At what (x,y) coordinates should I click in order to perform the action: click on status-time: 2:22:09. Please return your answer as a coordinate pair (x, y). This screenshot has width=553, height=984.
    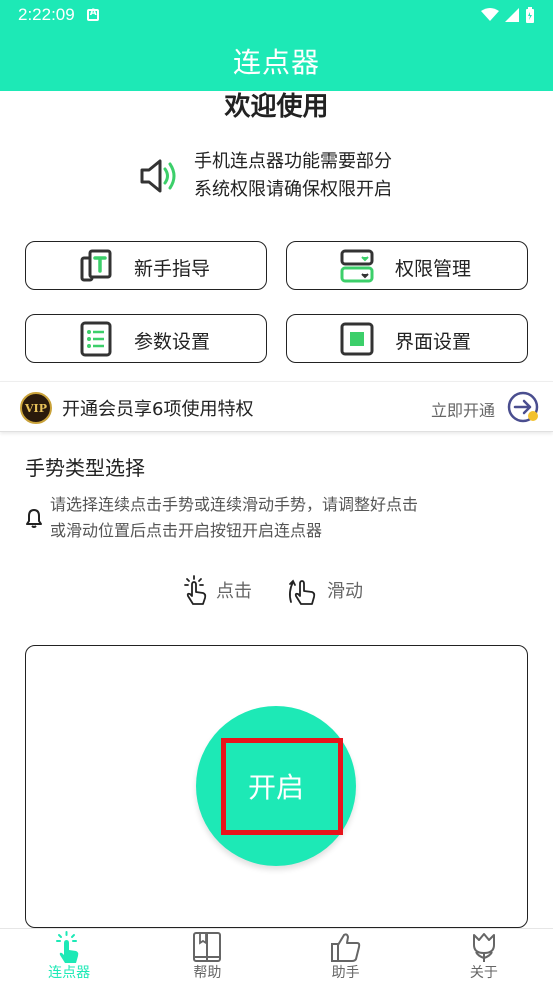
    Looking at the image, I should click on (46, 14).